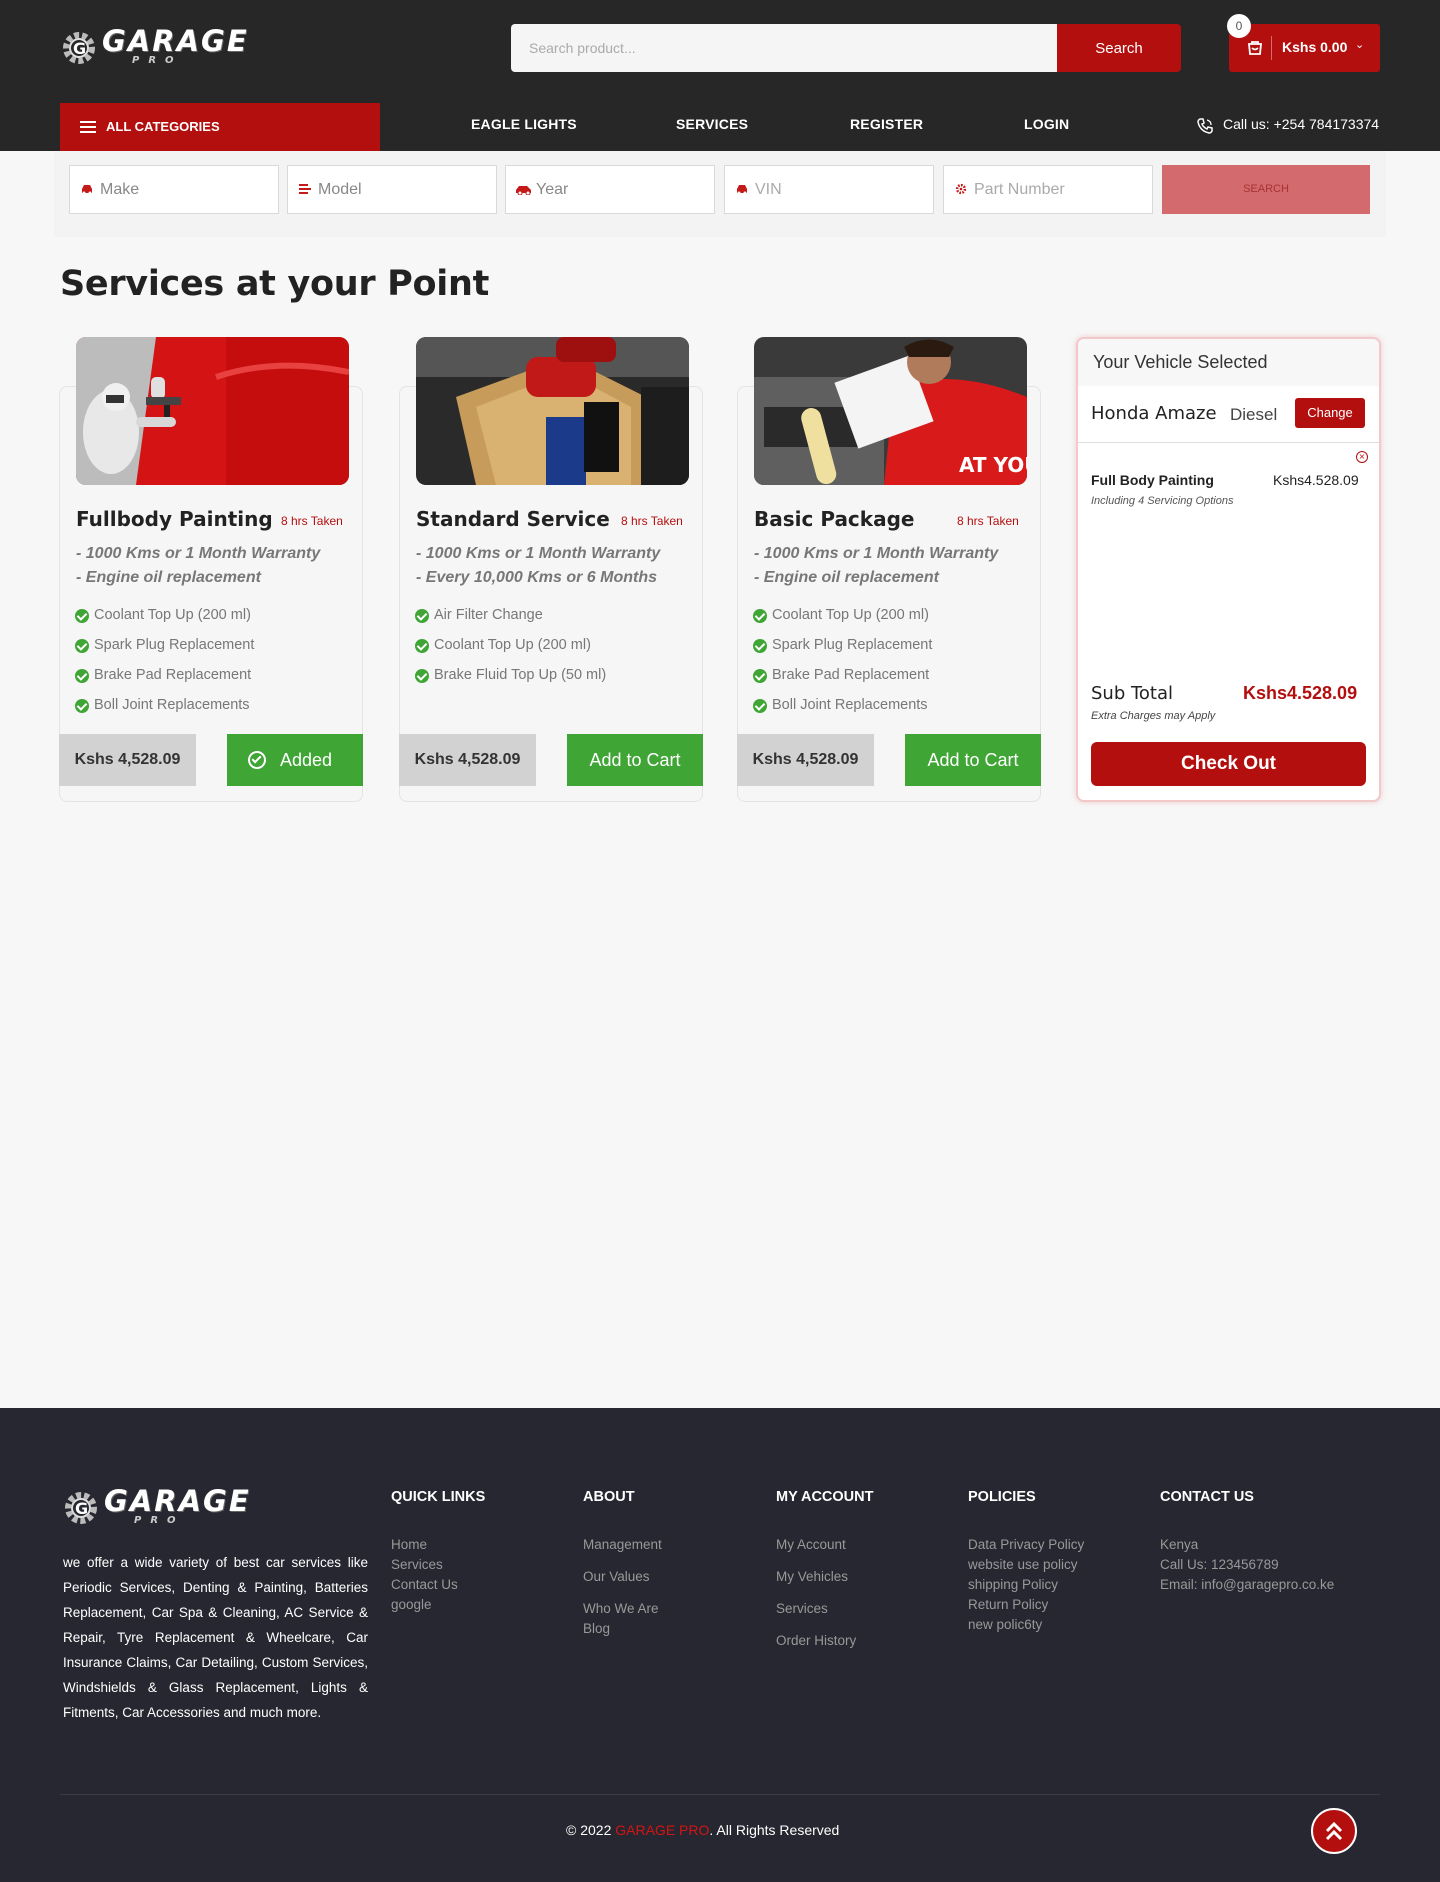 The height and width of the screenshot is (1882, 1440). What do you see at coordinates (257, 760) in the screenshot?
I see `check-circle-icon` at bounding box center [257, 760].